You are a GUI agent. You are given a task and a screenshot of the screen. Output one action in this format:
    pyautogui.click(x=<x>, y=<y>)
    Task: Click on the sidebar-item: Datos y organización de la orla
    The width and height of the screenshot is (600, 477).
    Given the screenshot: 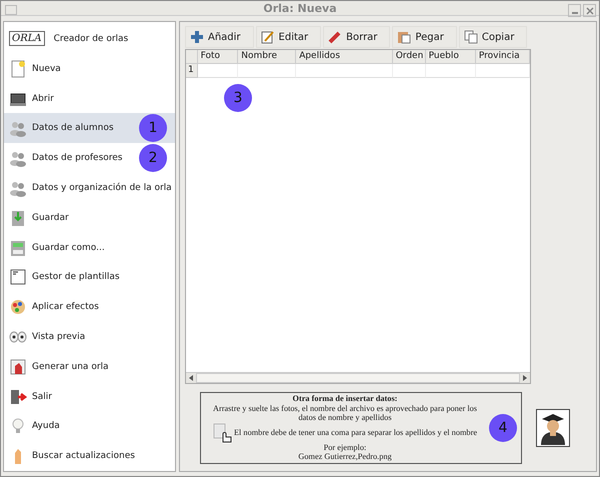 What is the action you would take?
    pyautogui.click(x=89, y=188)
    